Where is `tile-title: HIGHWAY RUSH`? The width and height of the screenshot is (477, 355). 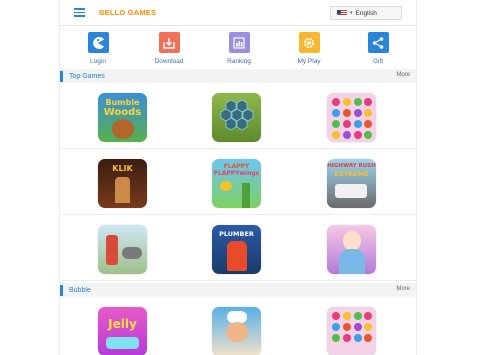
tile-title: HIGHWAY RUSH is located at coordinates (351, 166).